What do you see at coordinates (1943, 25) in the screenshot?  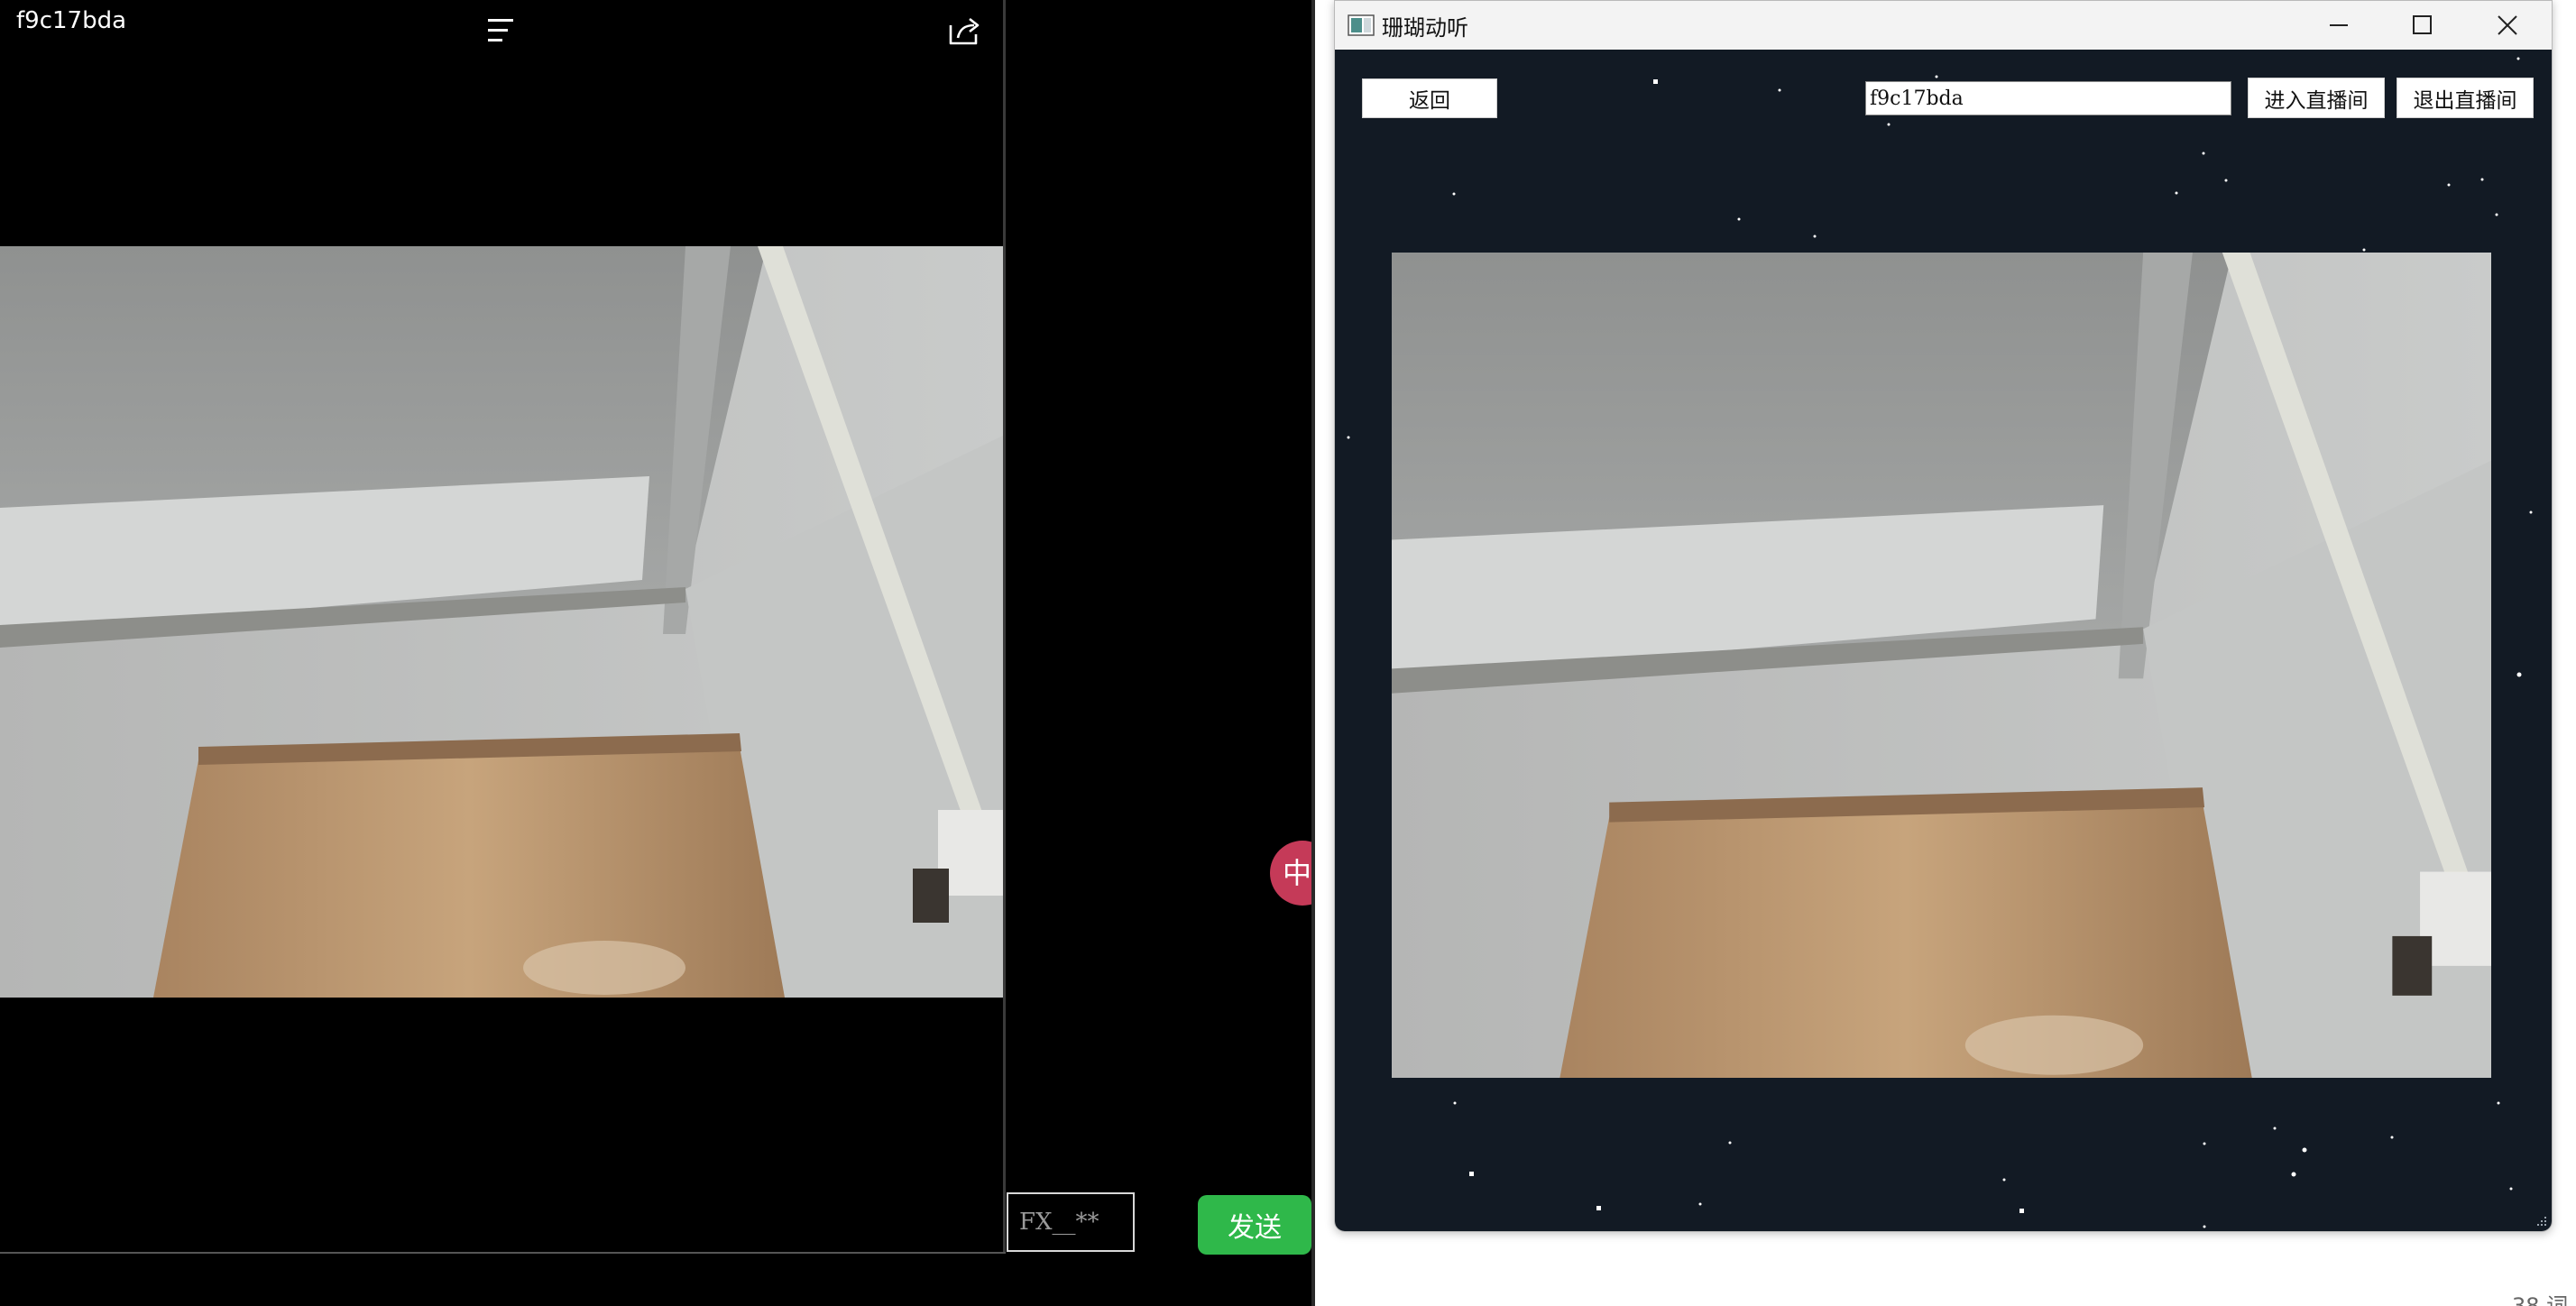 I see `title-bar: 珊瑚动听` at bounding box center [1943, 25].